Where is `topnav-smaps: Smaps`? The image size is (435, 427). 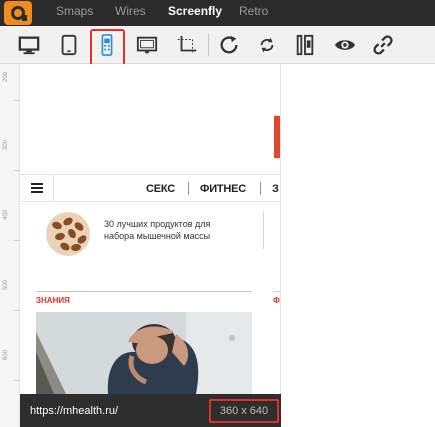 topnav-smaps: Smaps is located at coordinates (74, 11).